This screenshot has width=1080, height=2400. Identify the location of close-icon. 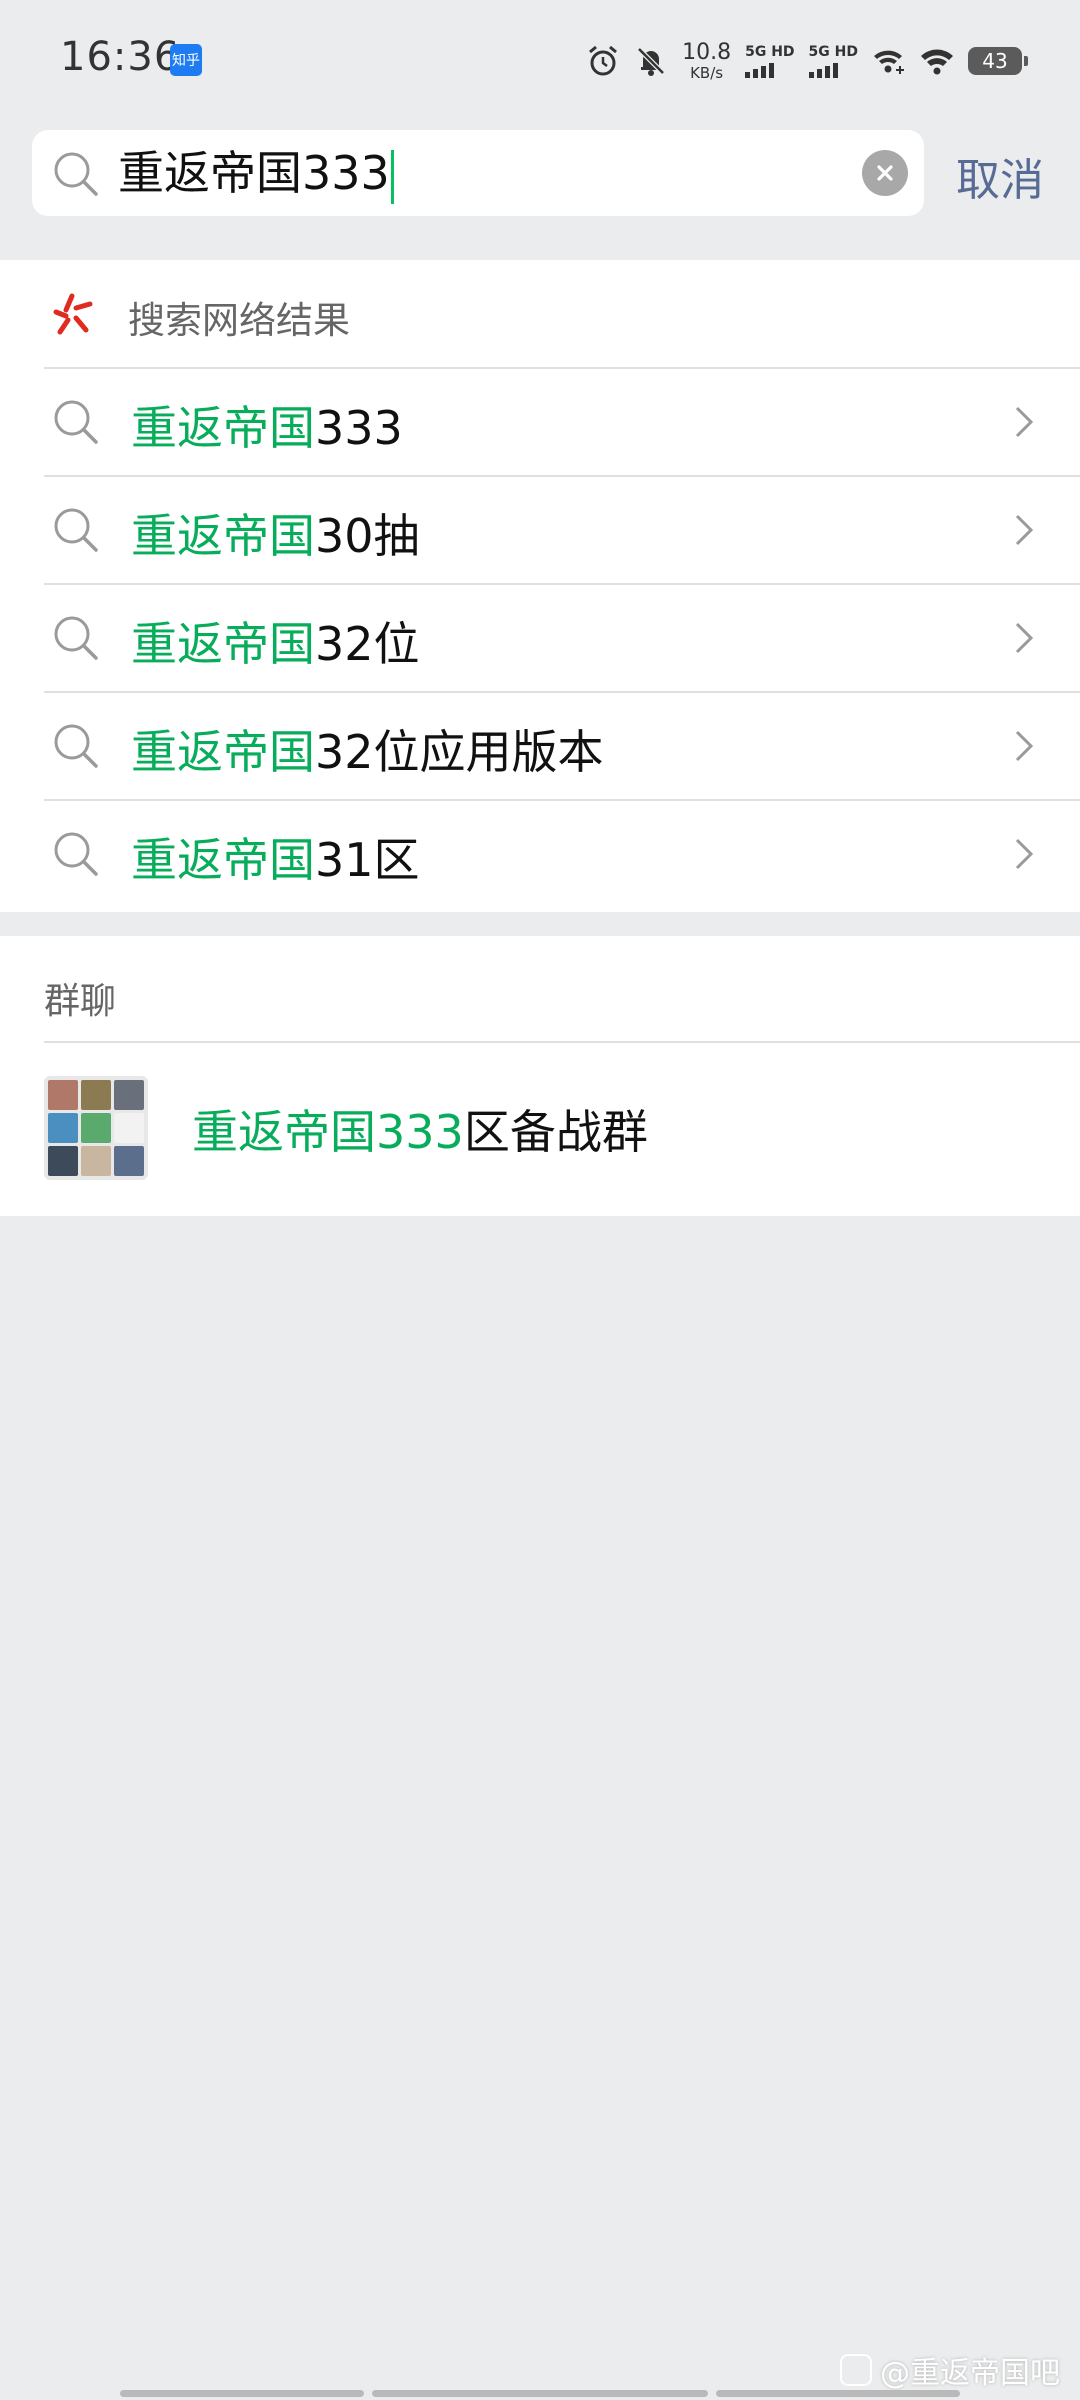
(885, 173).